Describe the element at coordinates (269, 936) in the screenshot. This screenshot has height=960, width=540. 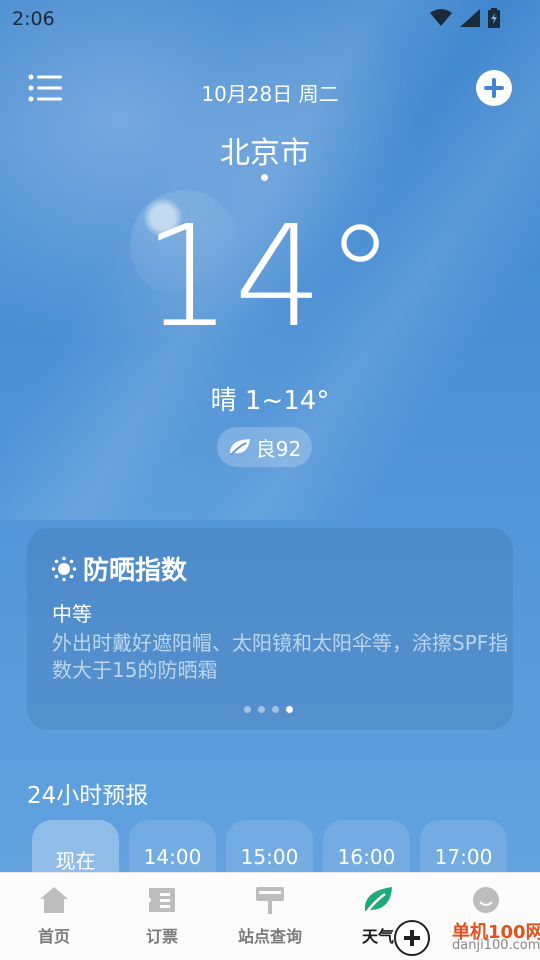
I see `nav-label: 站点查询` at that location.